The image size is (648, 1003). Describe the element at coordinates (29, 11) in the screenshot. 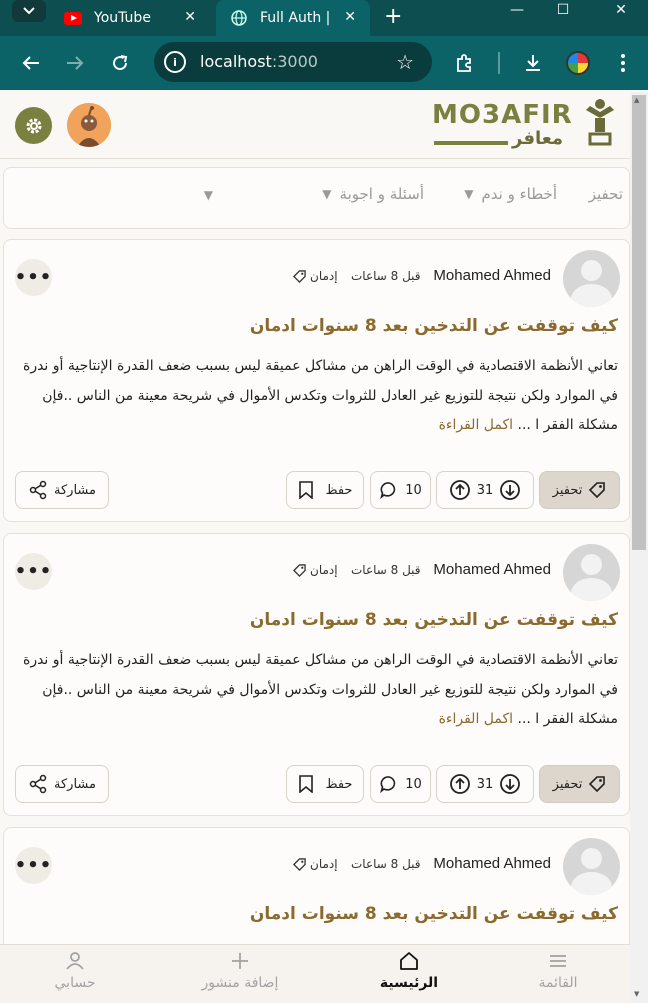

I see `tab-search-button` at that location.